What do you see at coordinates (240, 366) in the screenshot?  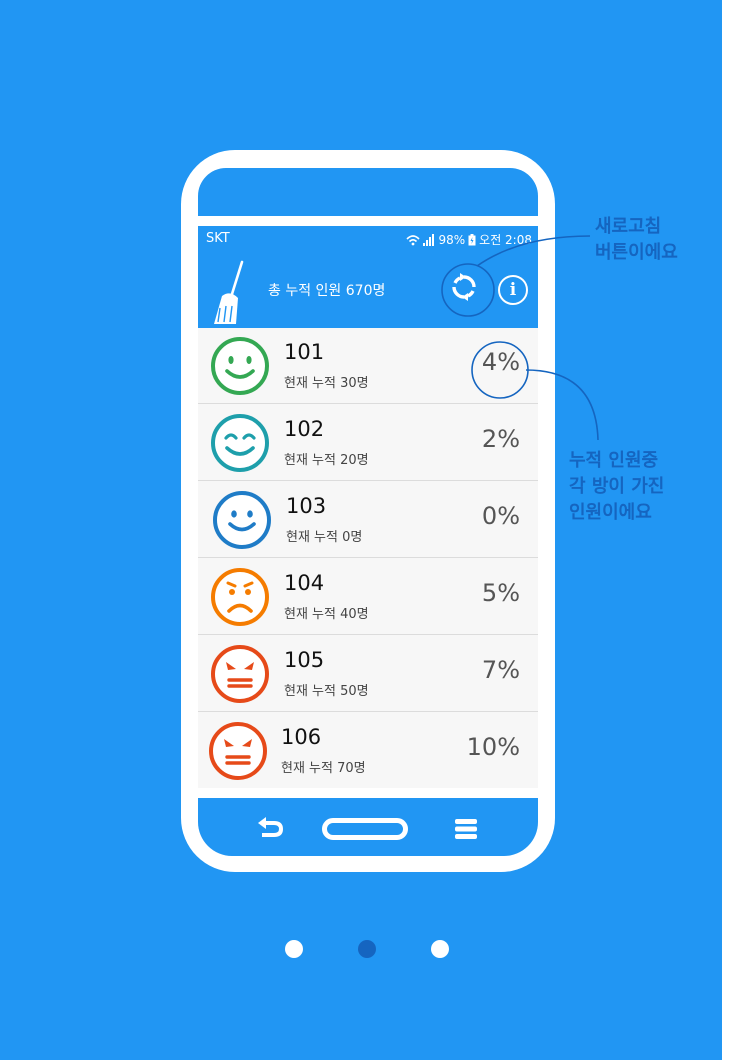 I see `happy-face-icon` at bounding box center [240, 366].